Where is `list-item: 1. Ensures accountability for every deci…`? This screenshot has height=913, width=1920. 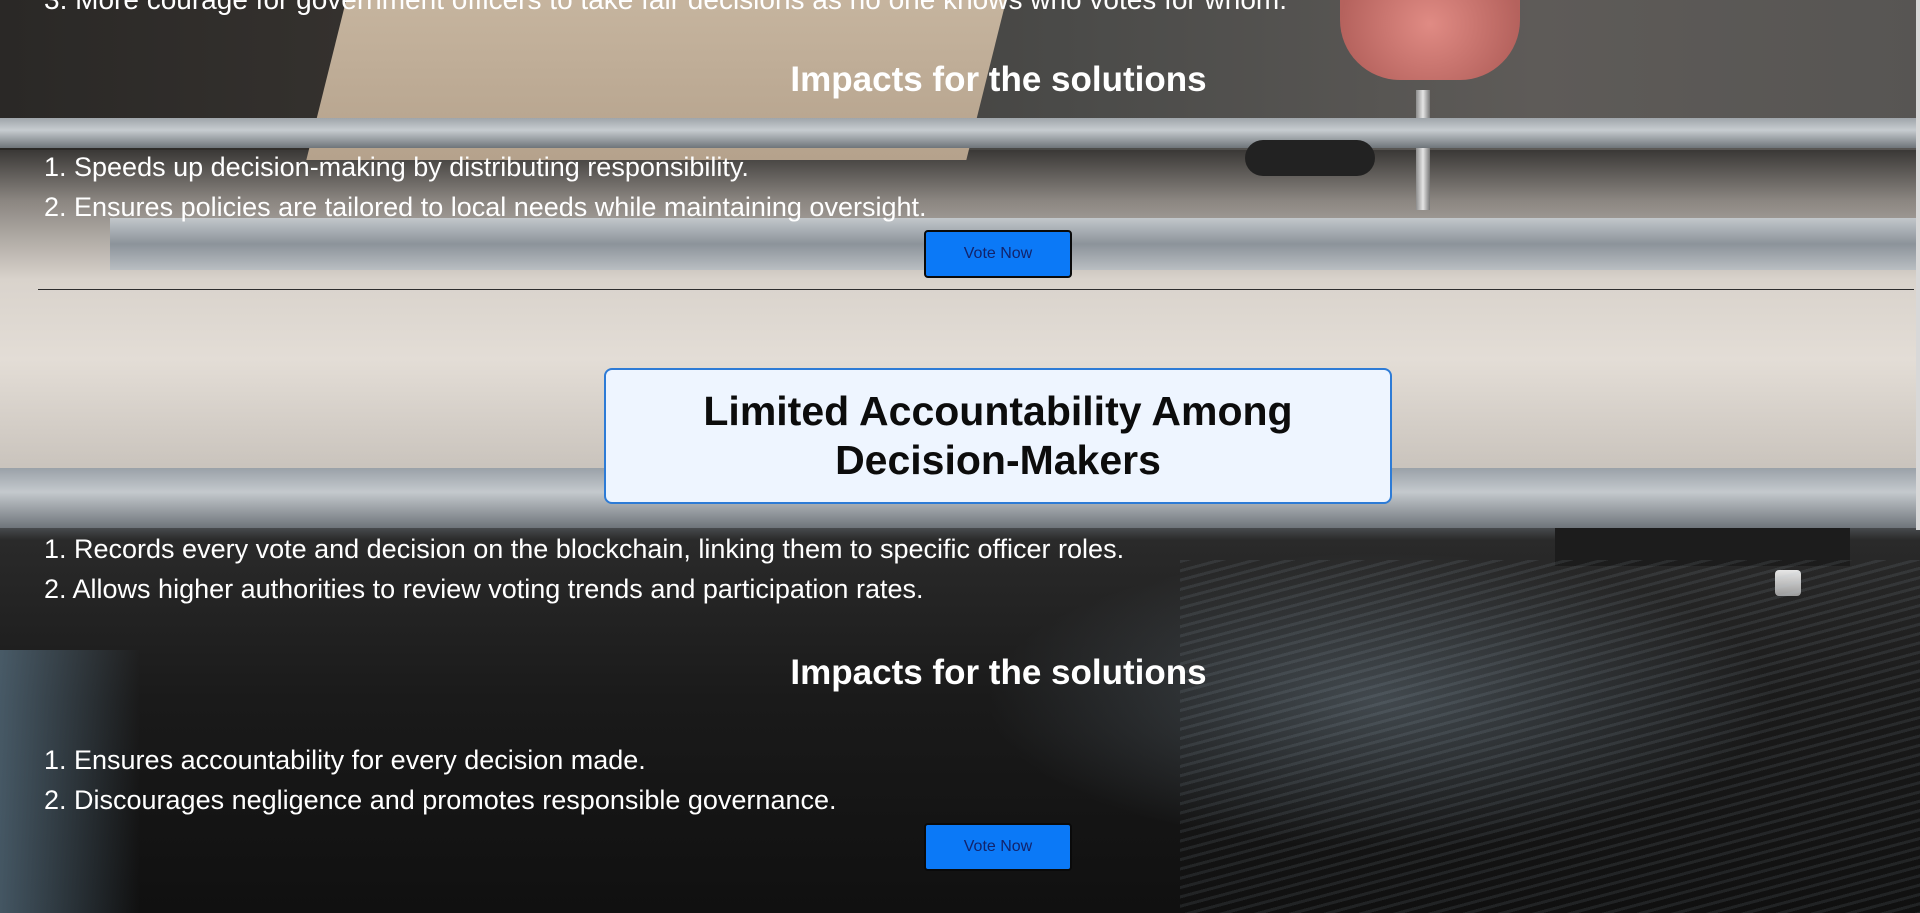
list-item: 1. Ensures accountability for every deci… is located at coordinates (345, 760).